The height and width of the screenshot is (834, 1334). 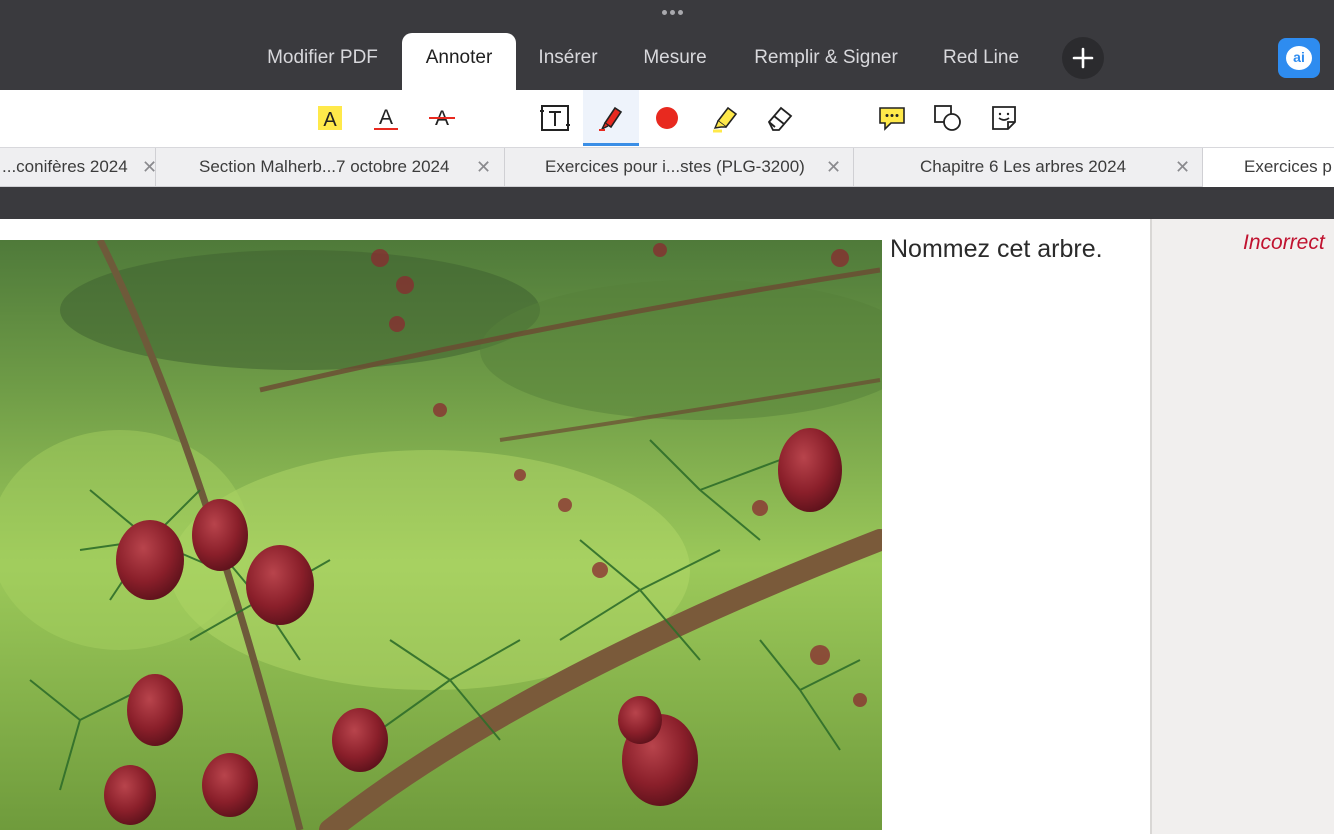 I want to click on doc-tab-label: Exercices pour i...stes (PLG-3200), so click(x=675, y=166).